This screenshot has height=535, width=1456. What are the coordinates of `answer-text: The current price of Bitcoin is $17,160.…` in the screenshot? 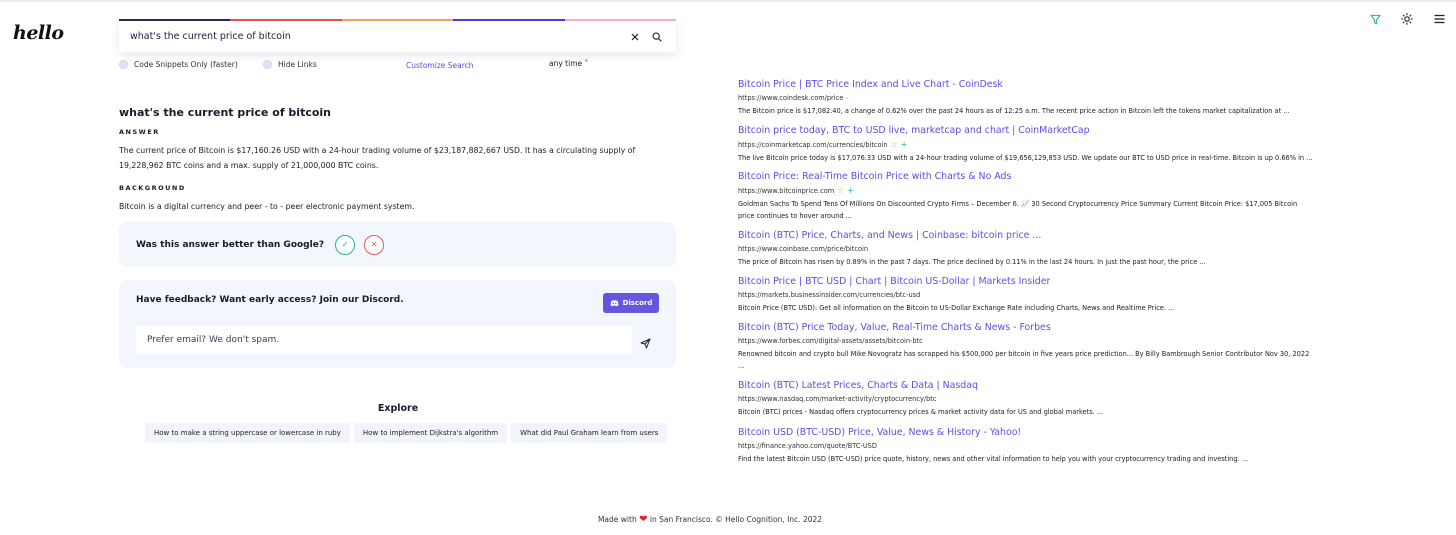 It's located at (377, 158).